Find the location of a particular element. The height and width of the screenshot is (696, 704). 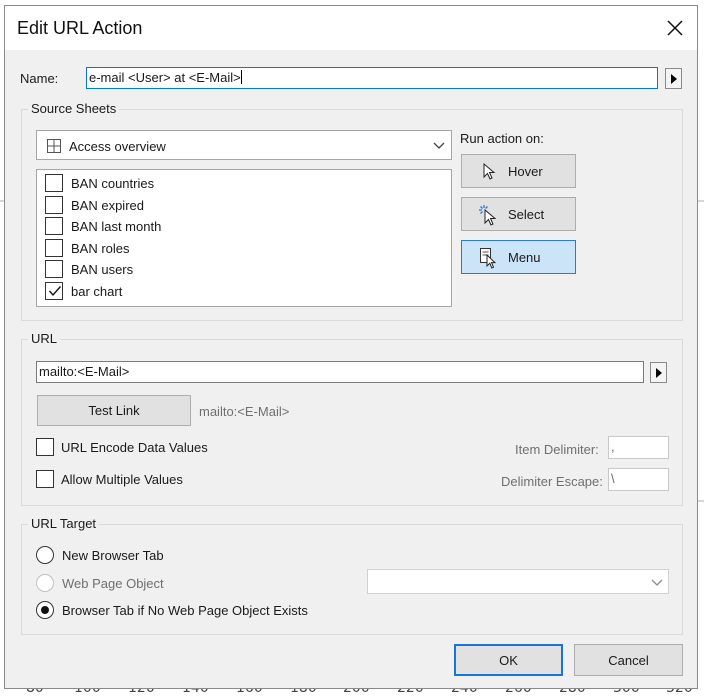

source-sheet-selected: Access overview is located at coordinates (117, 146).